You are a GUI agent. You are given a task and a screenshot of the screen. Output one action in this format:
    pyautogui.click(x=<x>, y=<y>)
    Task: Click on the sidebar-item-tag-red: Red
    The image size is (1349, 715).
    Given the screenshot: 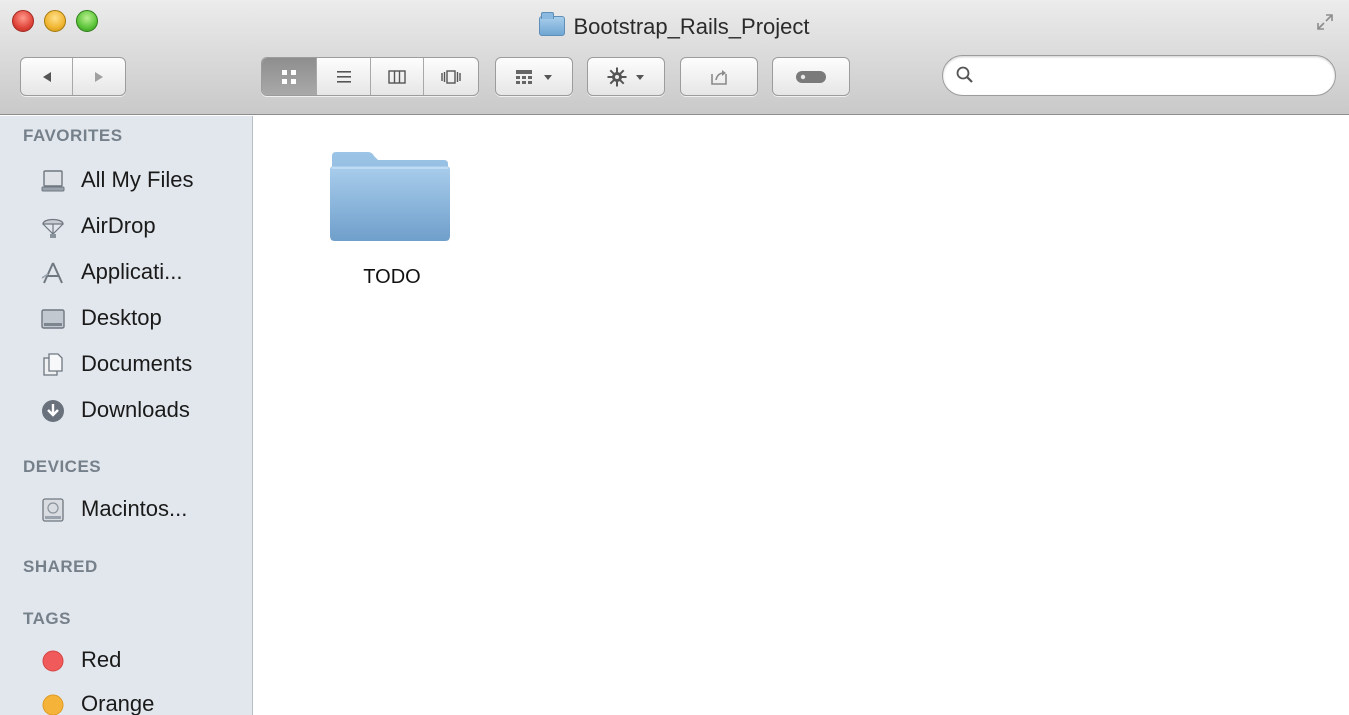 What is the action you would take?
    pyautogui.click(x=126, y=660)
    